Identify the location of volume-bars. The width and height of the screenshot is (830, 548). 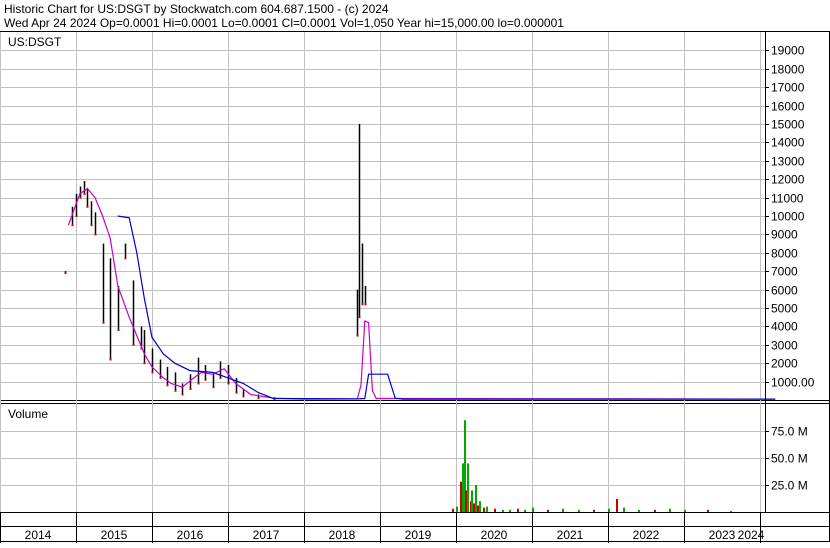
(592, 466).